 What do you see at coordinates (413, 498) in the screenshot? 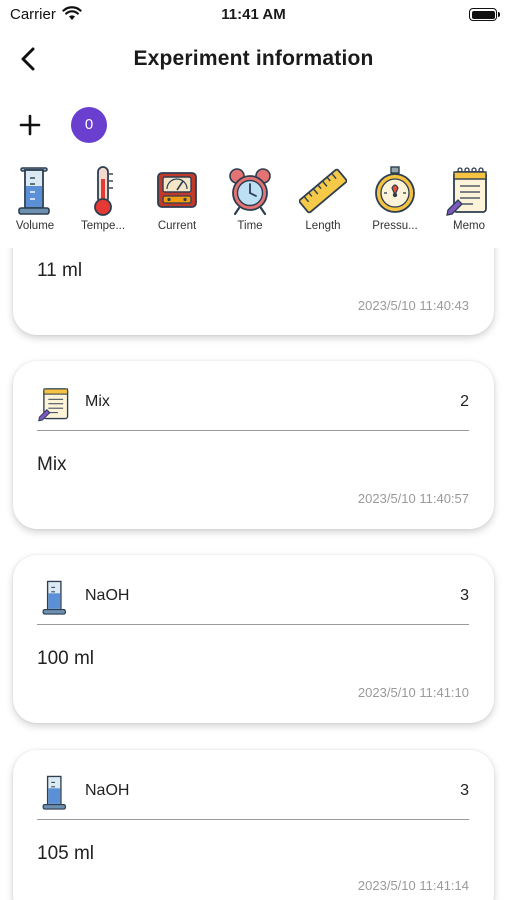
I see `record-timestamp: 2023/5/10 11:40:57` at bounding box center [413, 498].